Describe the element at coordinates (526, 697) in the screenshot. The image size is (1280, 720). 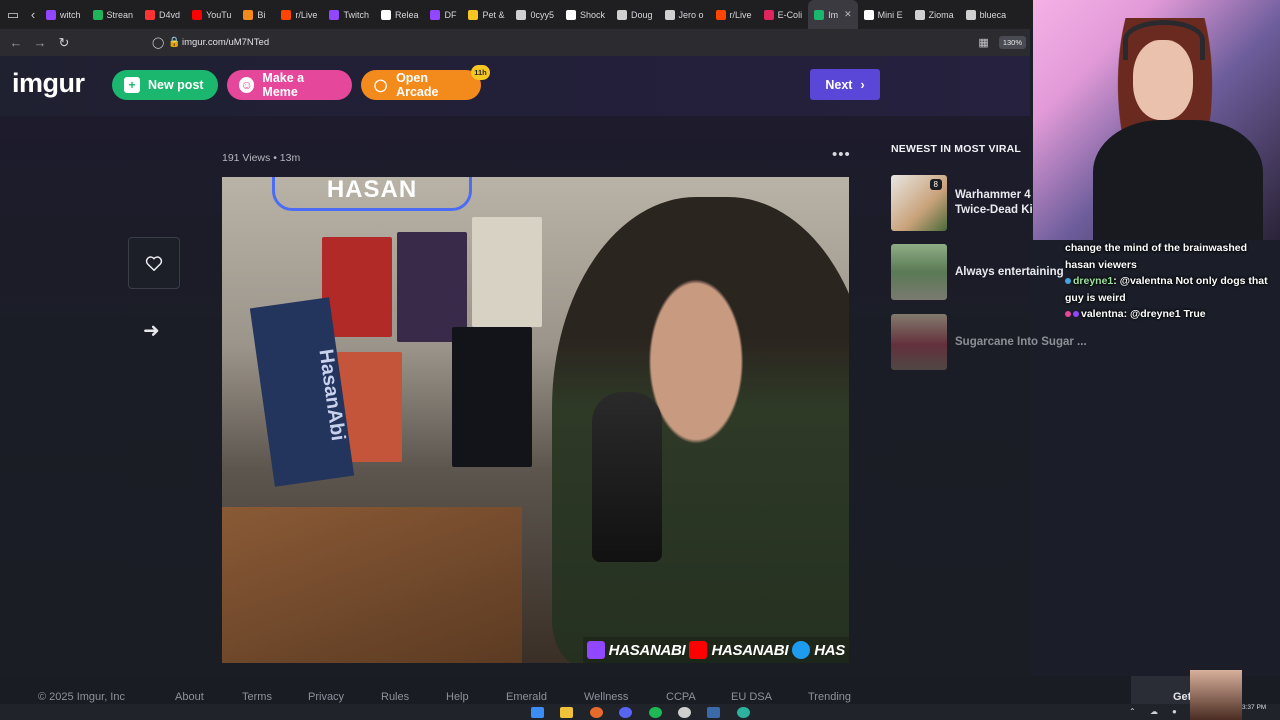
I see `footer-link-emerald: Emerald` at that location.